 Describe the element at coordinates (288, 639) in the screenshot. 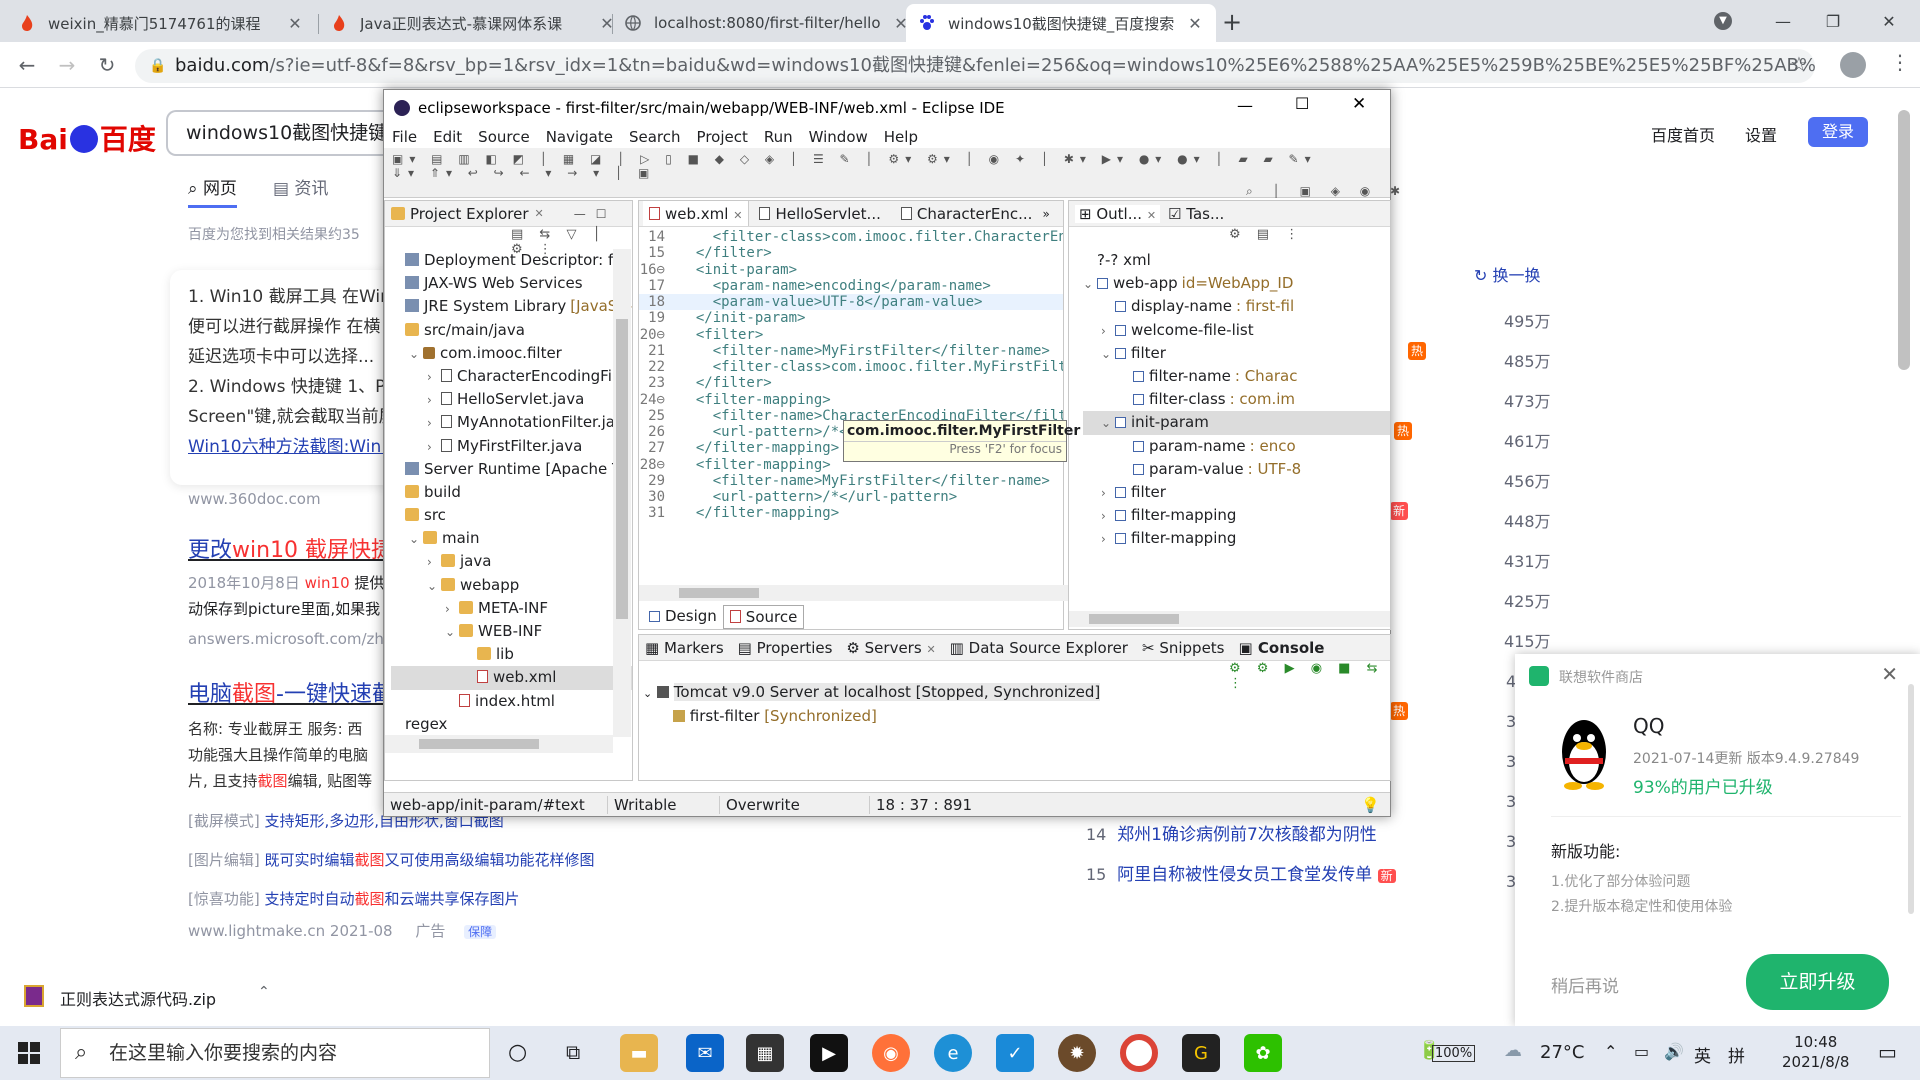

I see `source-url: answers.microsoft.com/zh-` at that location.